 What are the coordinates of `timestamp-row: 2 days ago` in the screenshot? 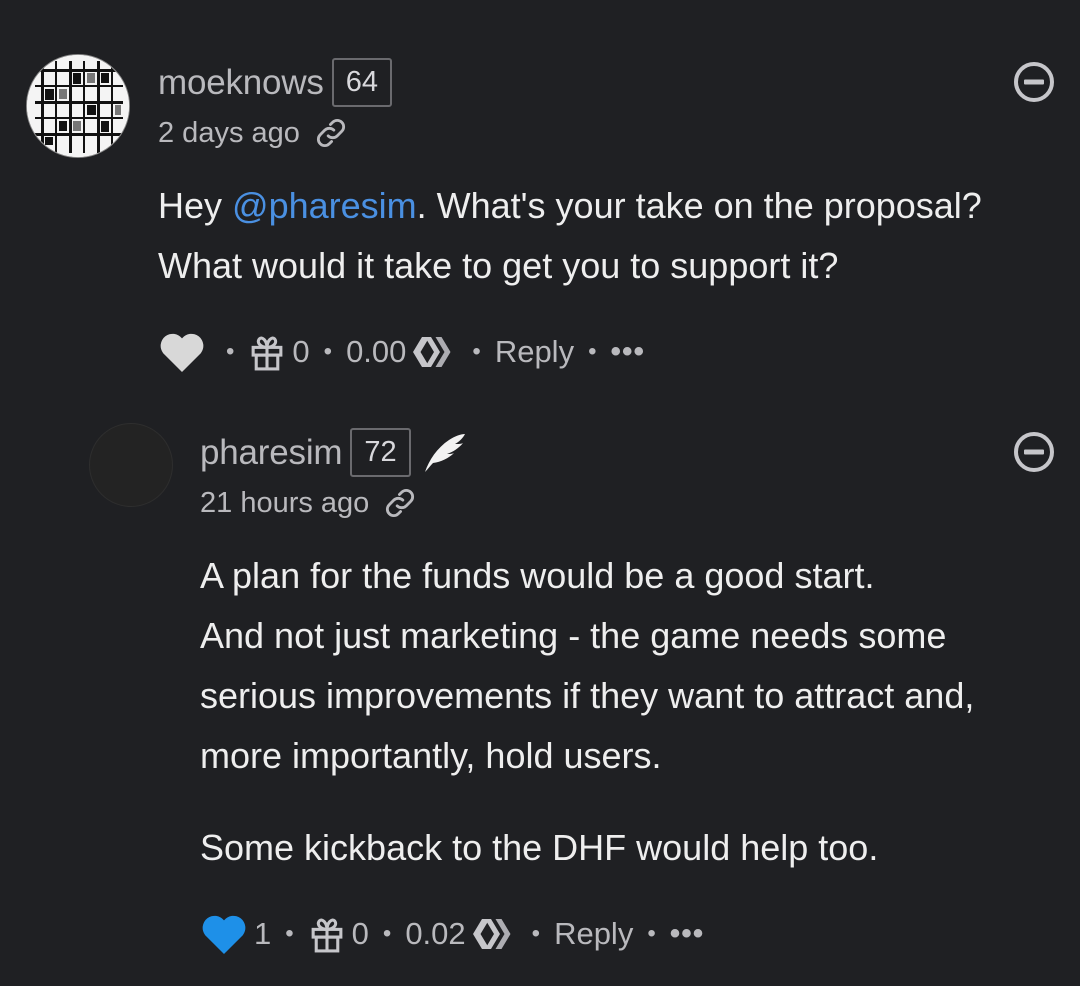 It's located at (253, 133).